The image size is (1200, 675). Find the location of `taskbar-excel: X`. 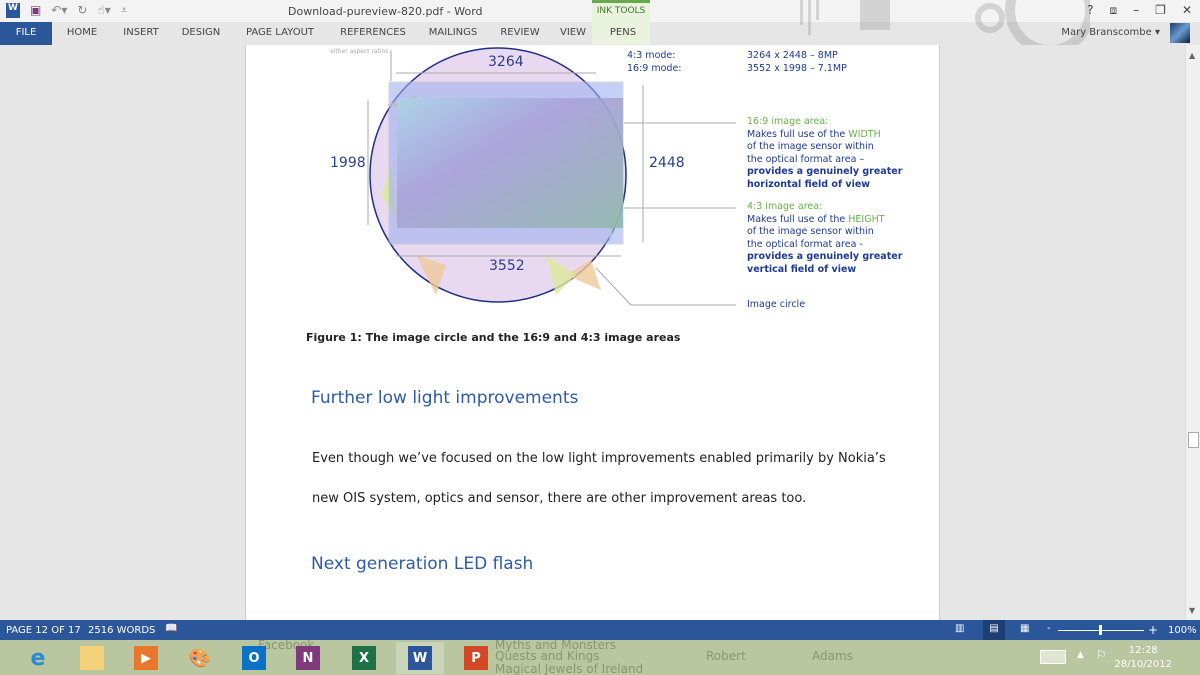

taskbar-excel: X is located at coordinates (364, 658).